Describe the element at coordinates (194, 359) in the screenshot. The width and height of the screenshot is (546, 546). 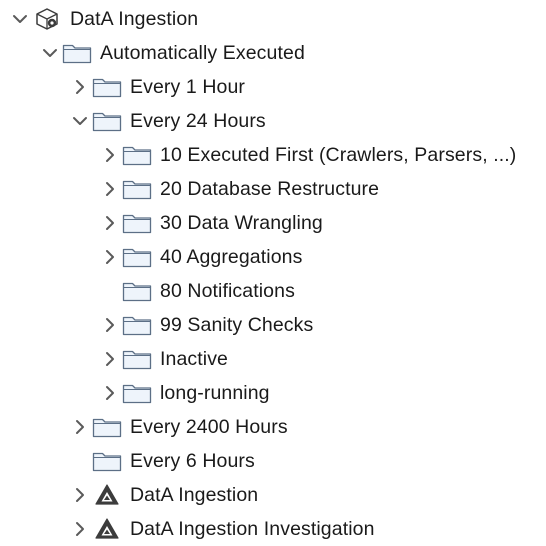
I see `tree-node-label: Inactive` at that location.